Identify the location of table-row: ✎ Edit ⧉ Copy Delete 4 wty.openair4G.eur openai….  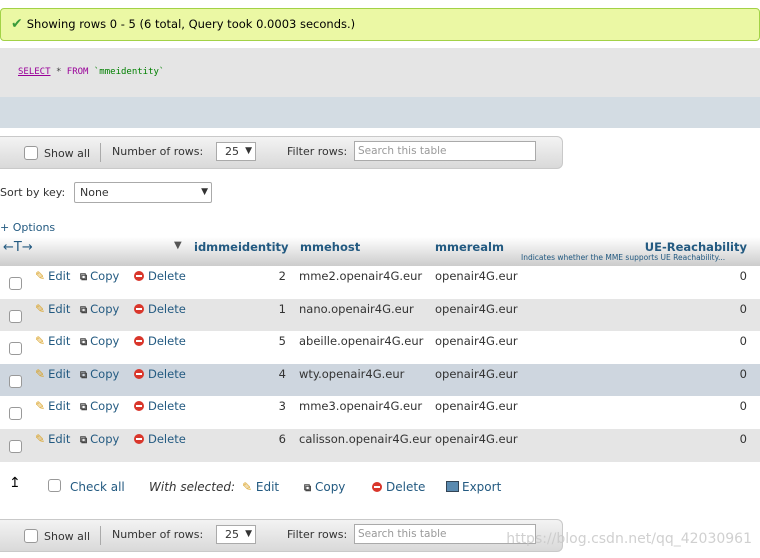
(380, 380).